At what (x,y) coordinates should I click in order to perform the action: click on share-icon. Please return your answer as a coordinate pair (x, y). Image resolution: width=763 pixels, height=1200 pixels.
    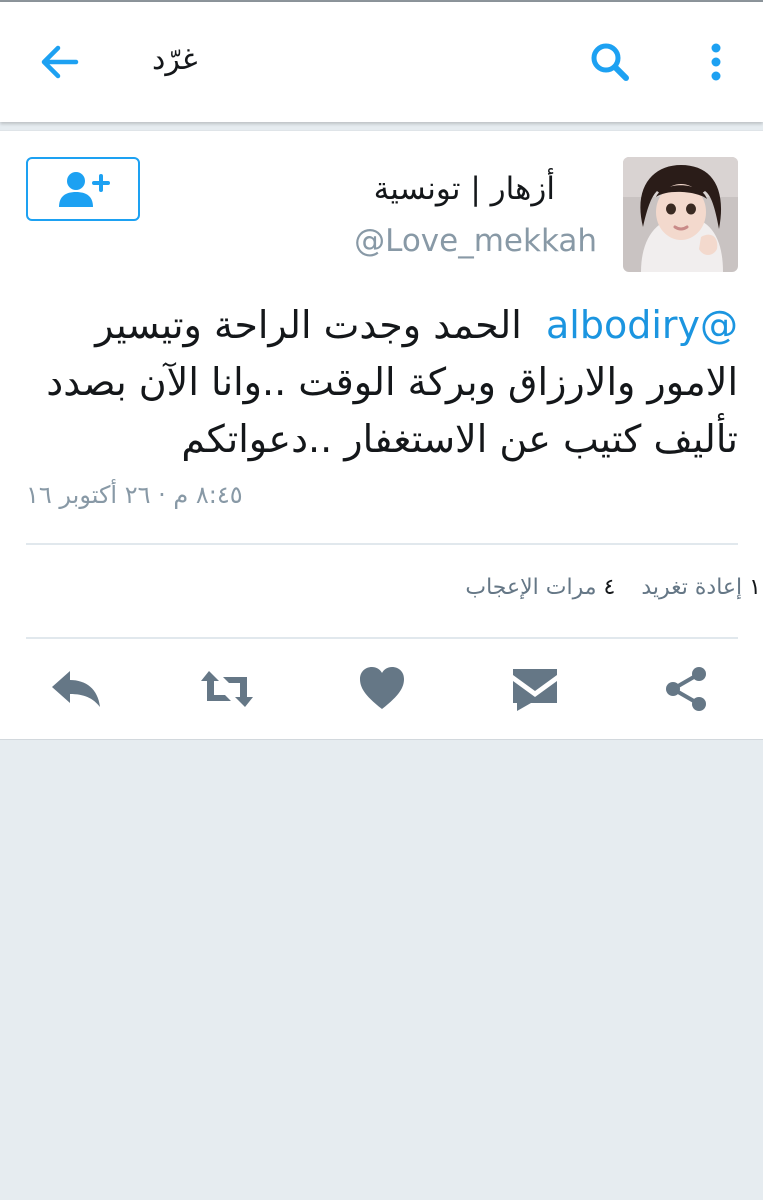
    Looking at the image, I should click on (686, 689).